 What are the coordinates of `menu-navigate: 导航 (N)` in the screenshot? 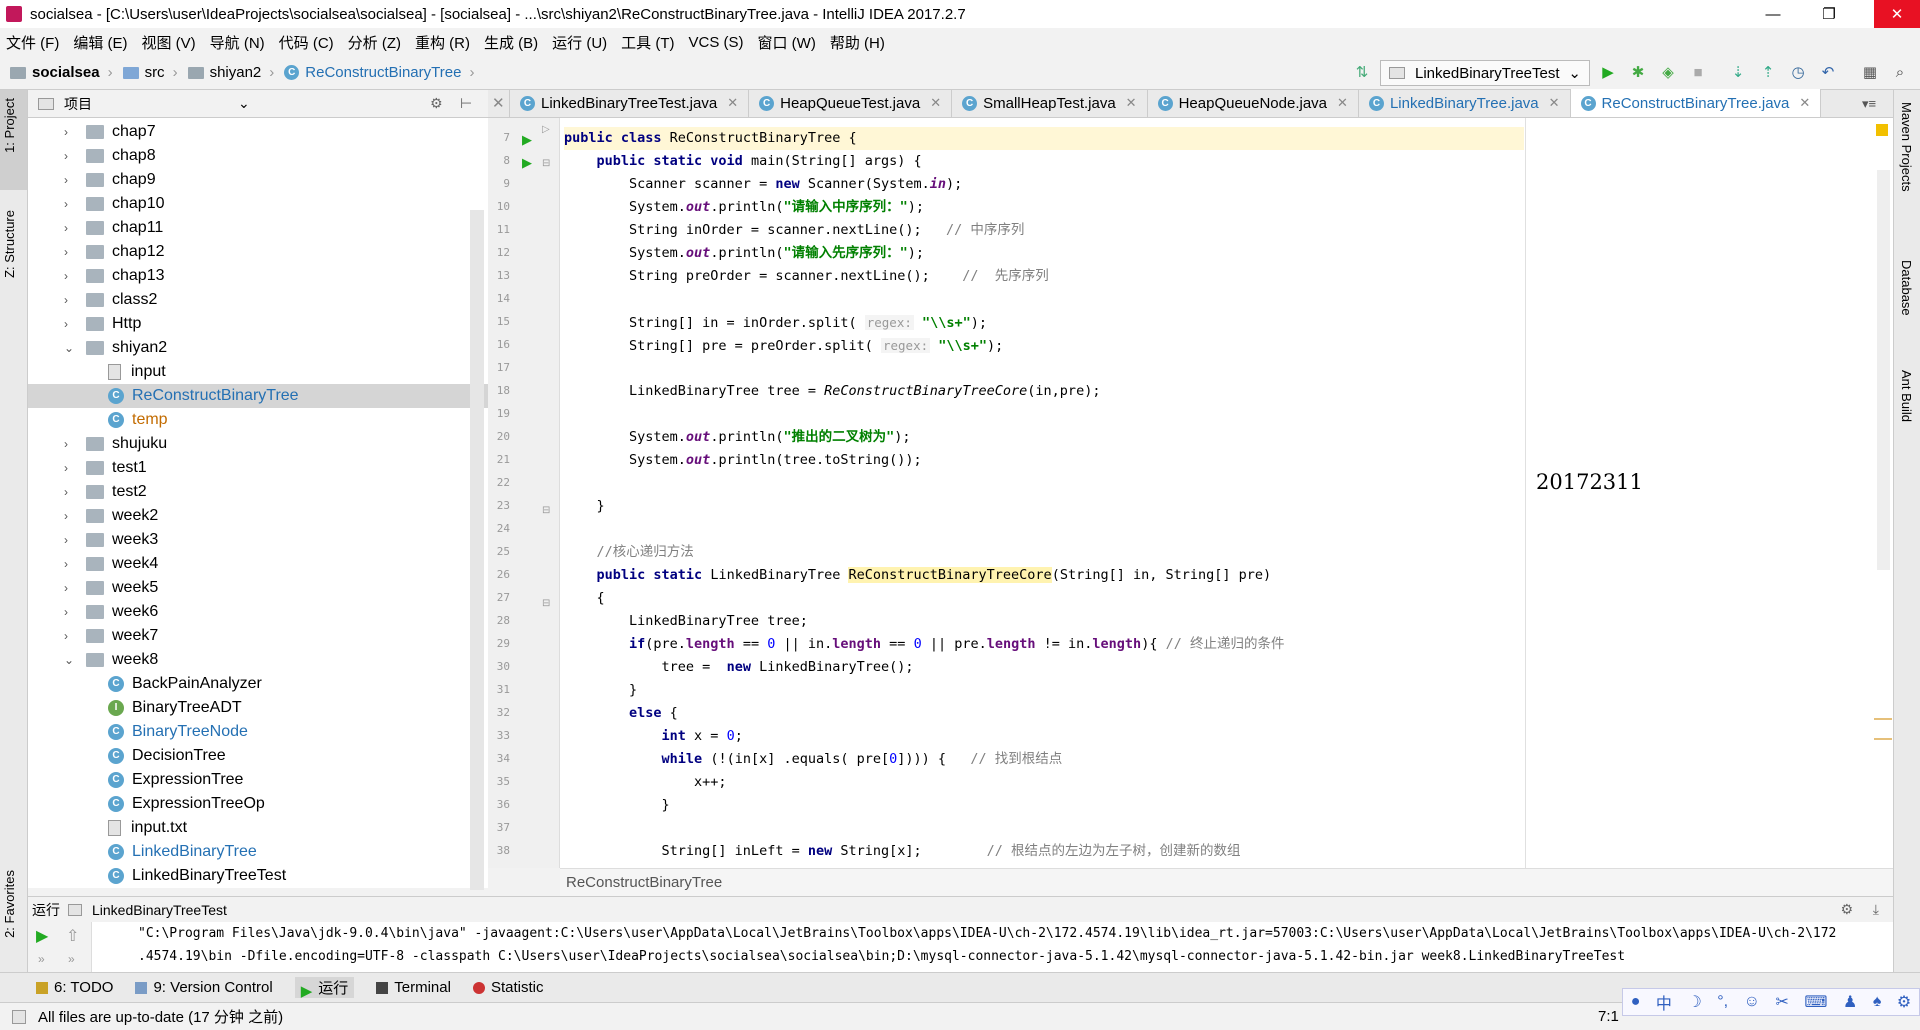 It's located at (237, 42).